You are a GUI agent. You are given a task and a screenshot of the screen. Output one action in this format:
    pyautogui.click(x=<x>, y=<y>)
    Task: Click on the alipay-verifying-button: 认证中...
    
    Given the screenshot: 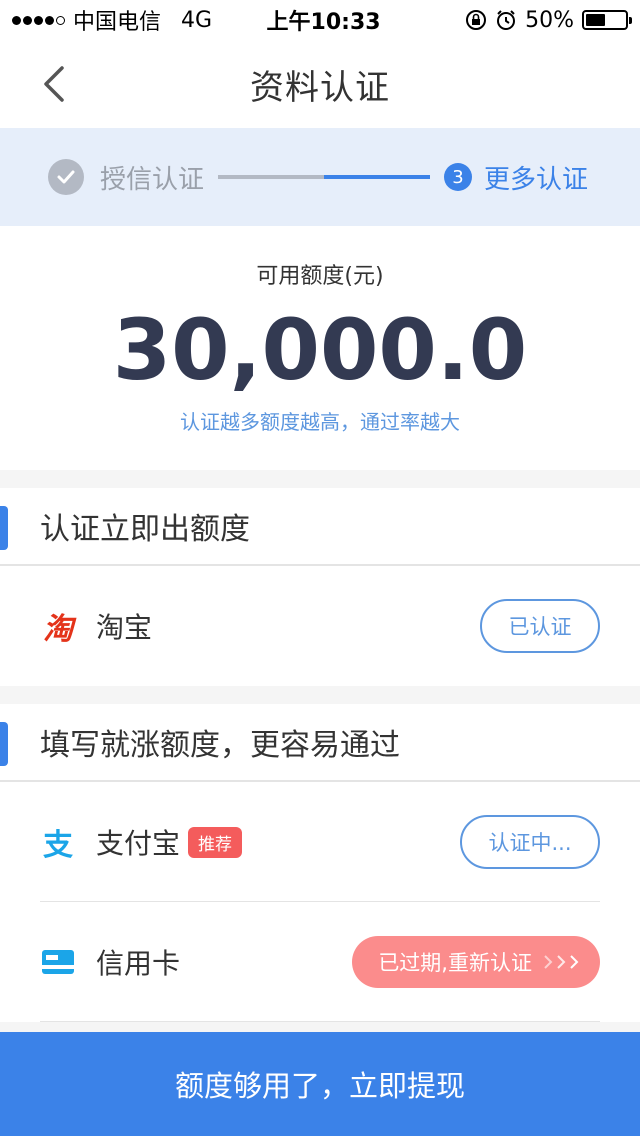 What is the action you would take?
    pyautogui.click(x=530, y=842)
    